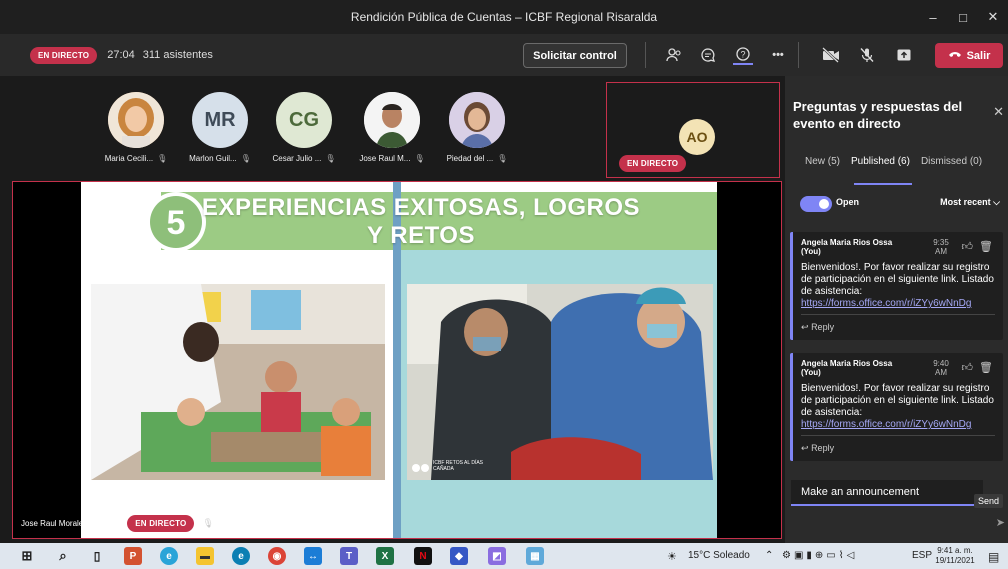  I want to click on participant-tile: Maria Cecili... 🎙︎, so click(136, 127).